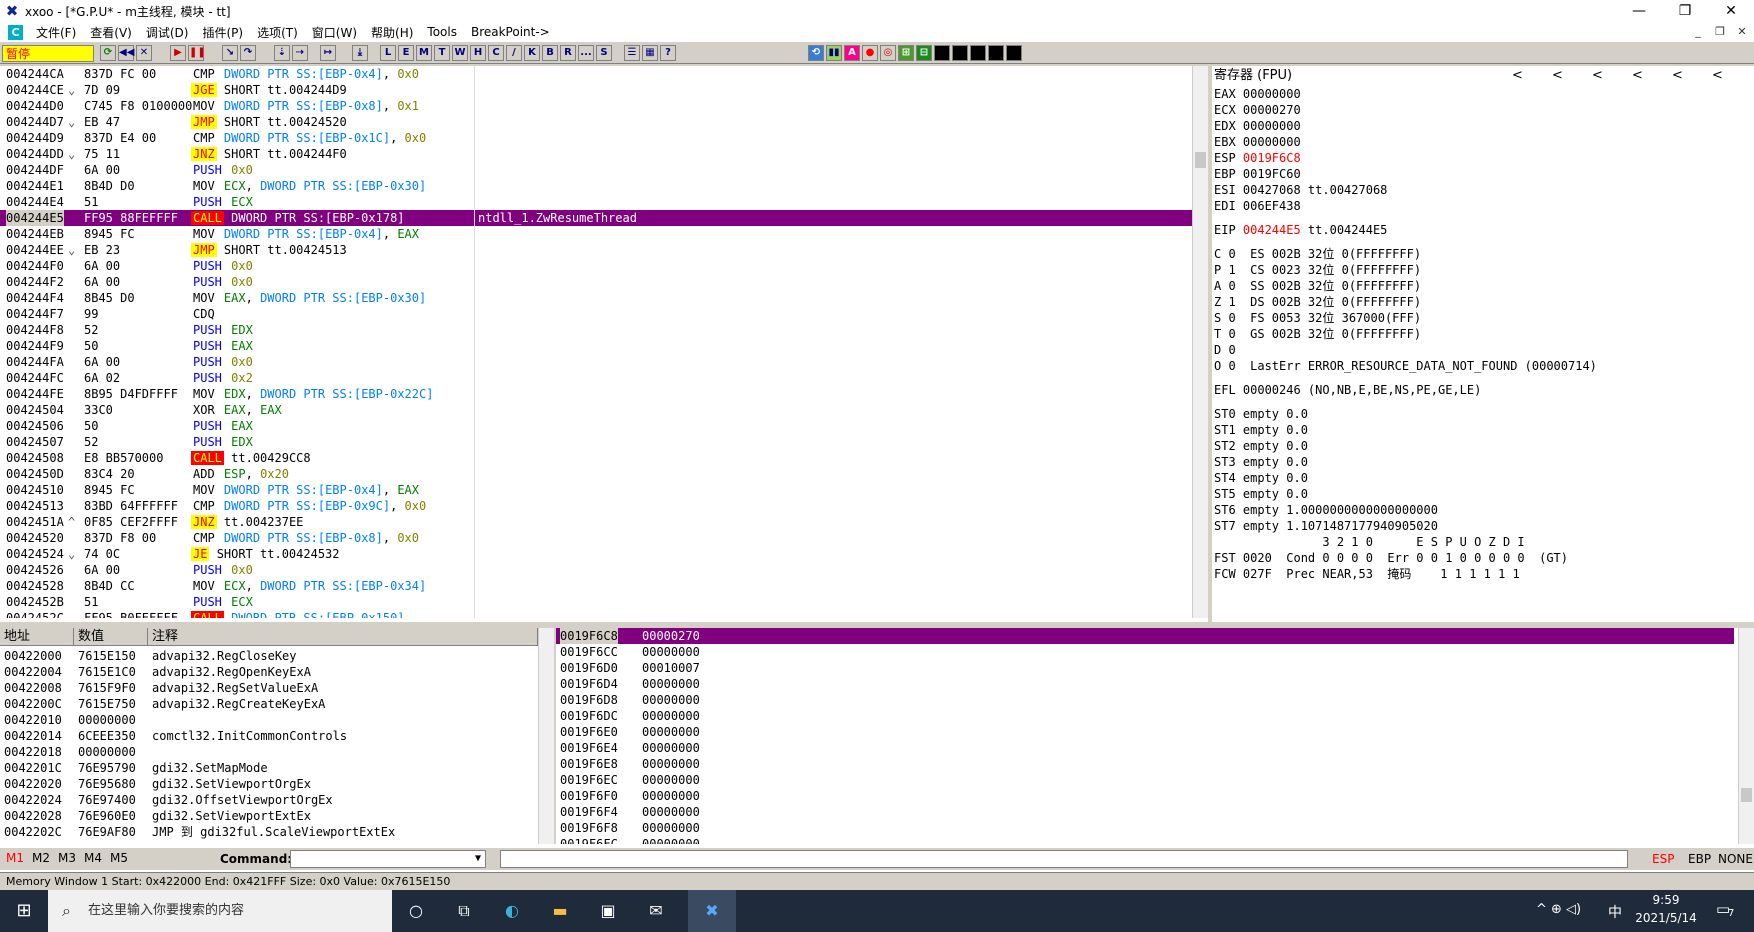 This screenshot has height=932, width=1754. I want to click on stack-row: 0019F6E0 00000000, so click(1145, 732).